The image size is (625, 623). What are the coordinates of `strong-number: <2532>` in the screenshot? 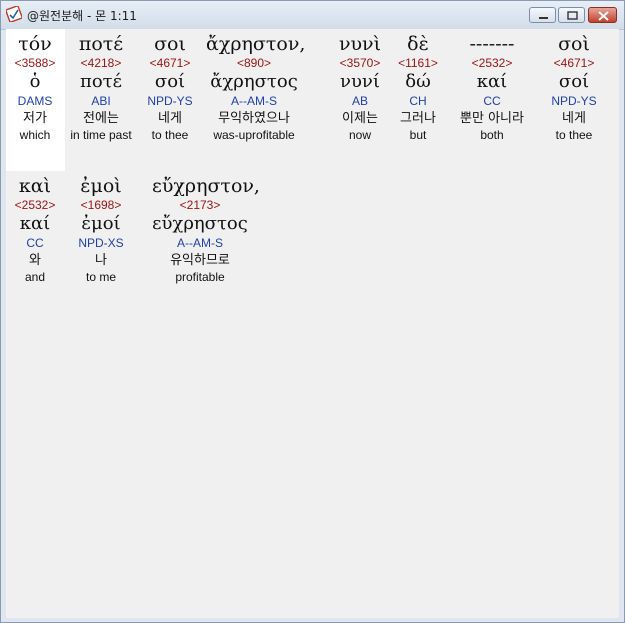 It's located at (492, 63).